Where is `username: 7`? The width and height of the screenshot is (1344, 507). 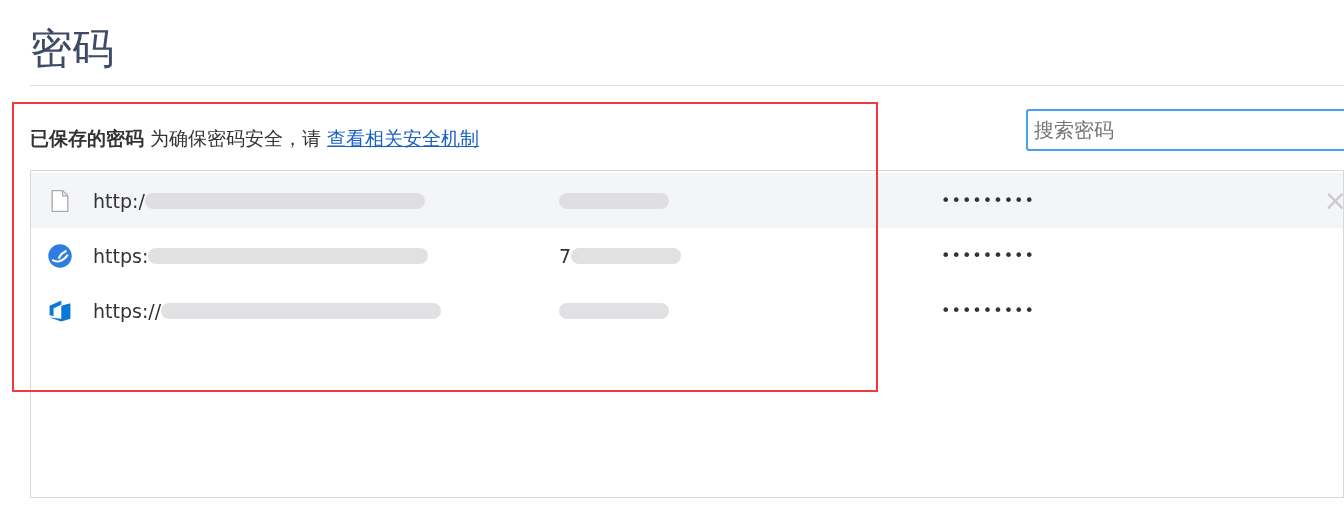
username: 7 is located at coordinates (565, 255).